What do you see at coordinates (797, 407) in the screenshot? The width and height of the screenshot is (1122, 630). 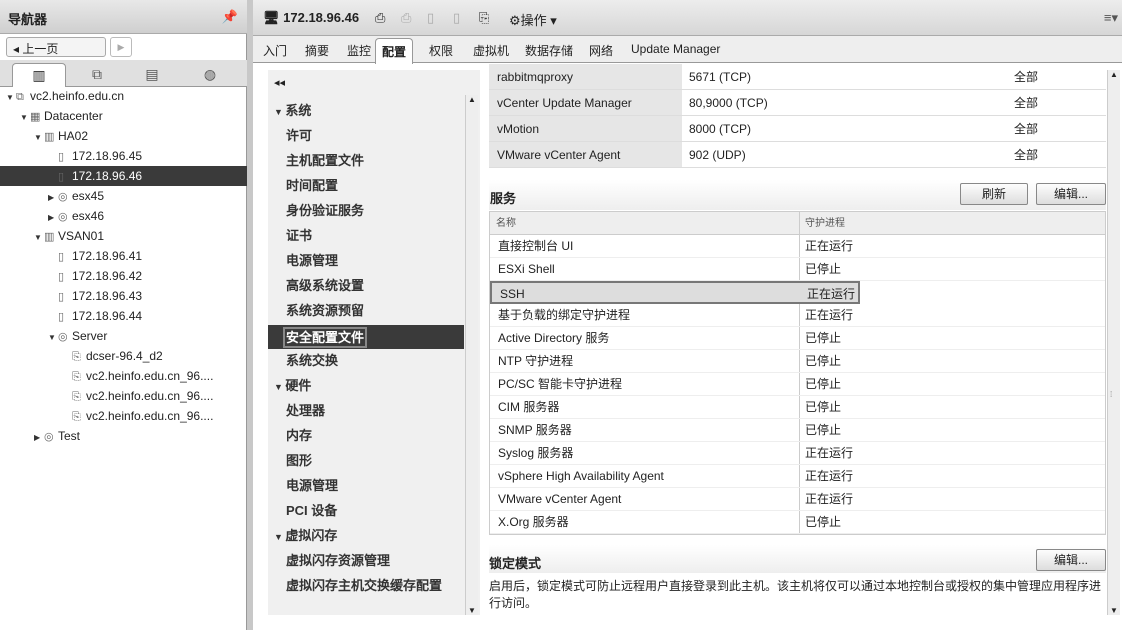 I see `service-row: CIM 服务器 已停止` at bounding box center [797, 407].